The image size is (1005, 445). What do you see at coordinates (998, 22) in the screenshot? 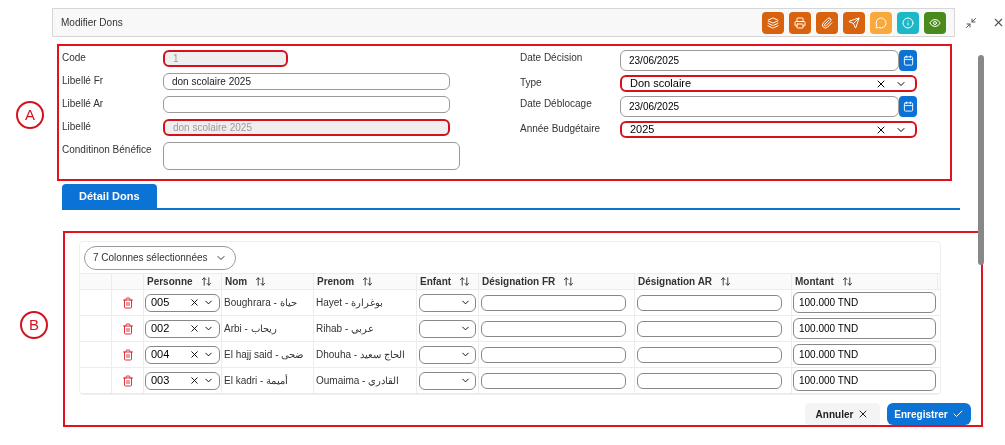
I see `close-icon` at bounding box center [998, 22].